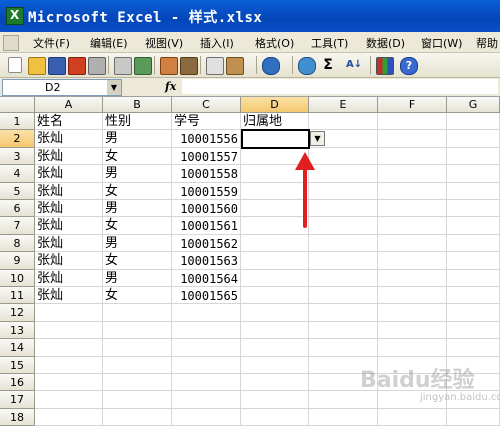 This screenshot has width=500, height=426. I want to click on row-header-8: 8, so click(17, 243).